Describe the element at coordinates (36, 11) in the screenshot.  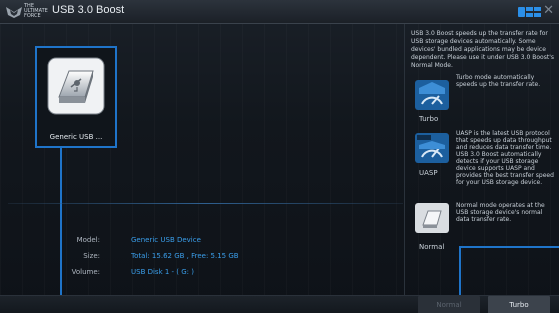
I see `logo-text: THE ULTIMATE FORCE` at that location.